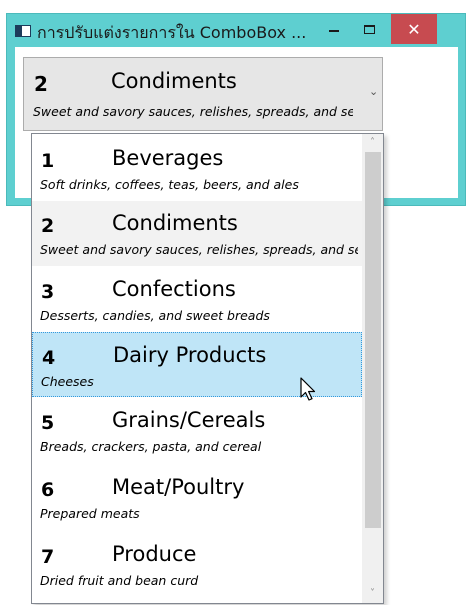  I want to click on list-item: 7 Produce Dried fruit and bean curd, so click(197, 564).